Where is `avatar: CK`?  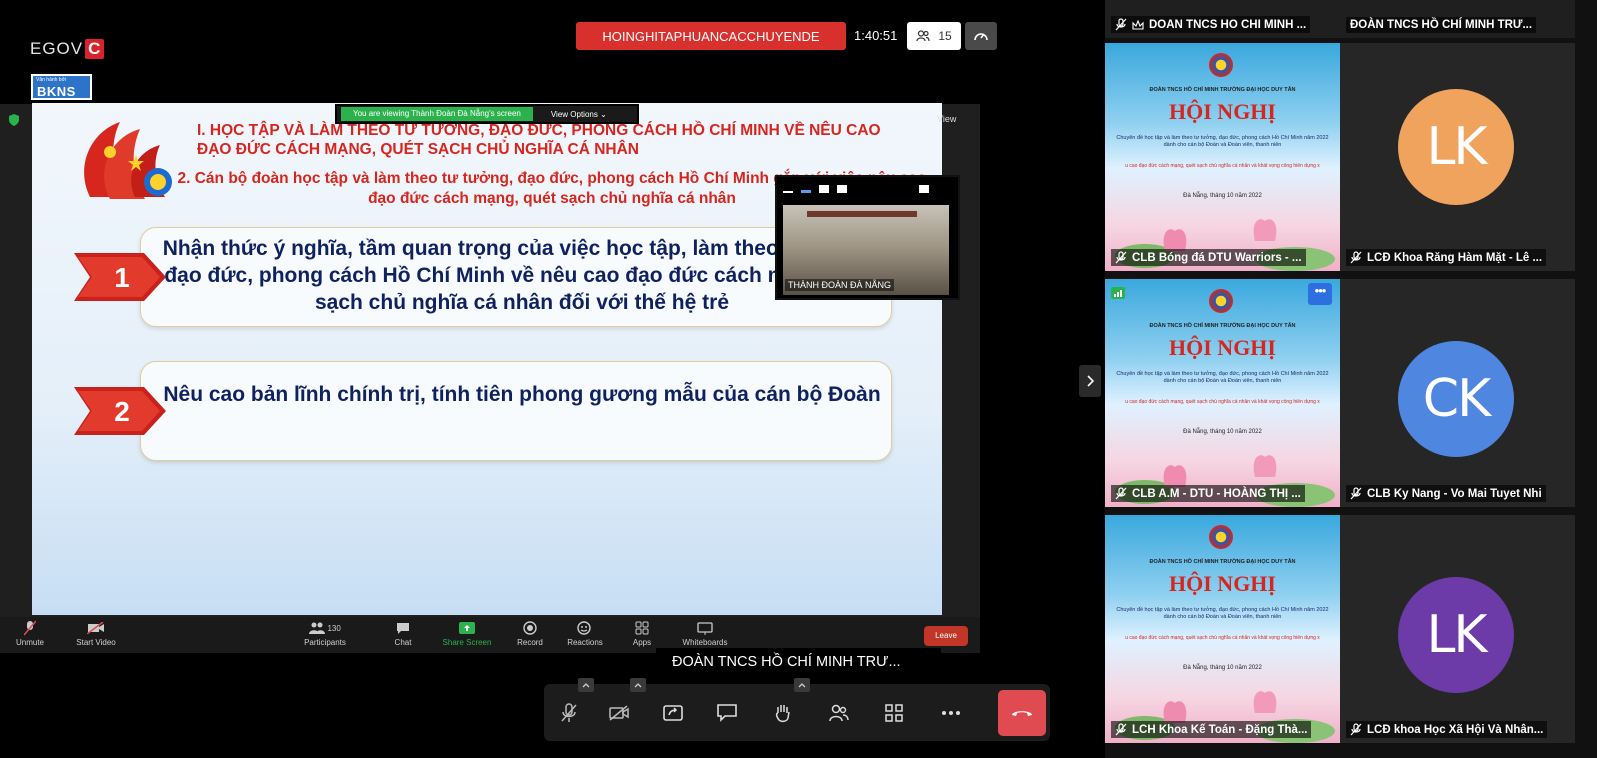 avatar: CK is located at coordinates (1456, 399).